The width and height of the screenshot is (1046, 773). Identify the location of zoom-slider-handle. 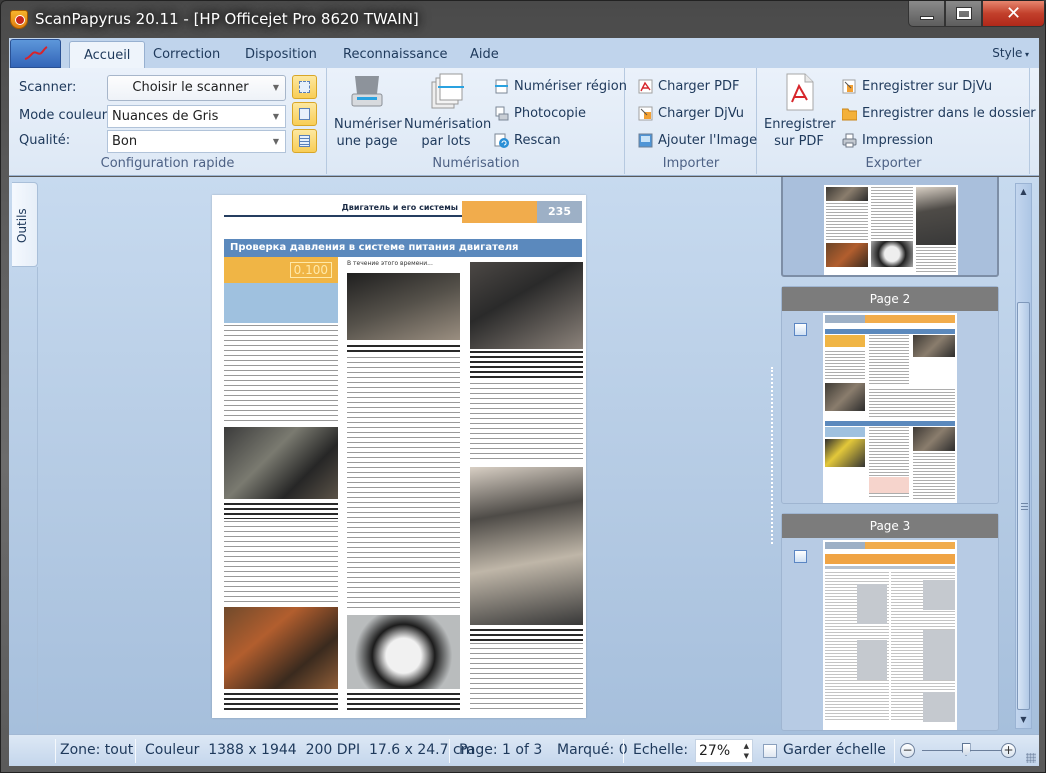
(966, 749).